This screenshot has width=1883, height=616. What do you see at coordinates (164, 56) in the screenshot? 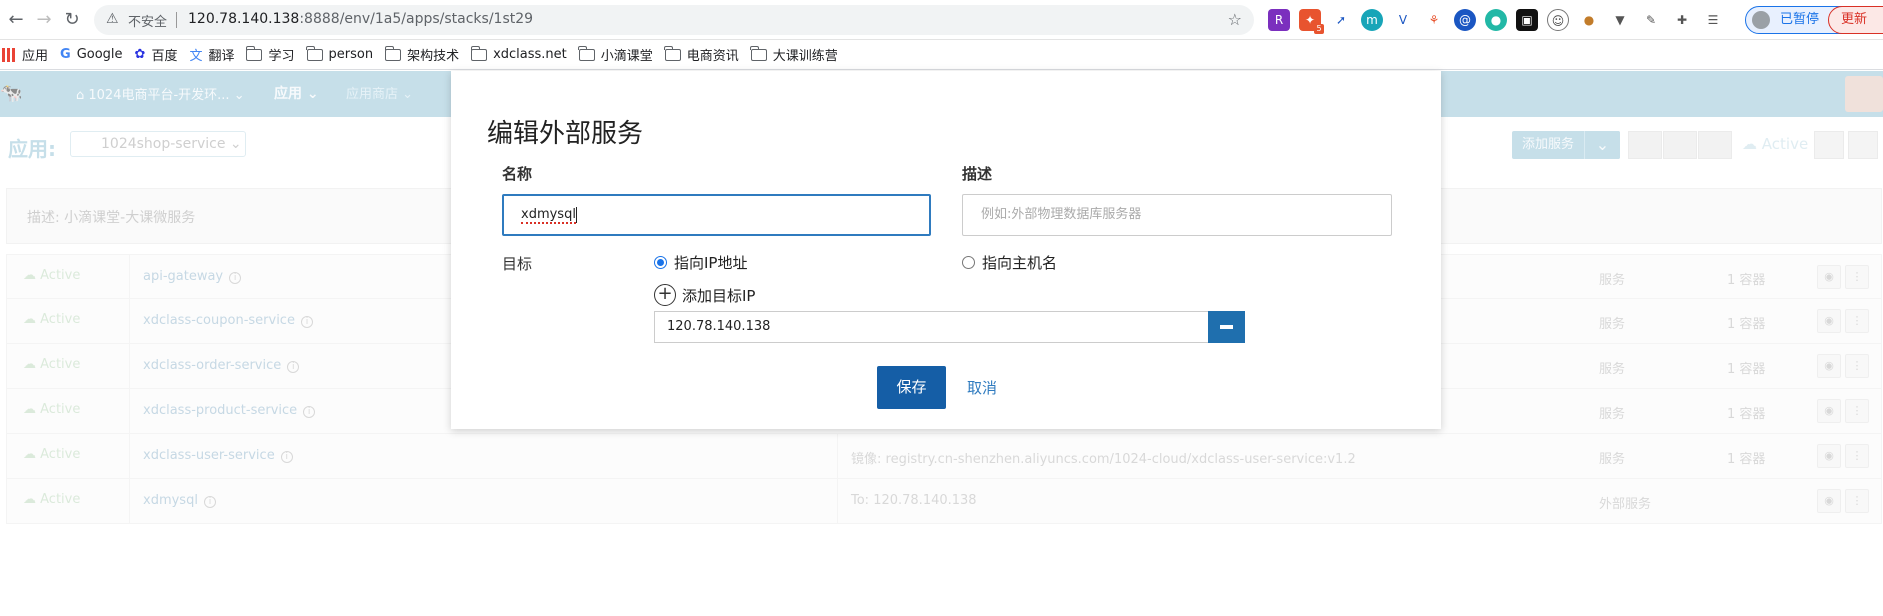
I see `bookmark-label: 百度` at bounding box center [164, 56].